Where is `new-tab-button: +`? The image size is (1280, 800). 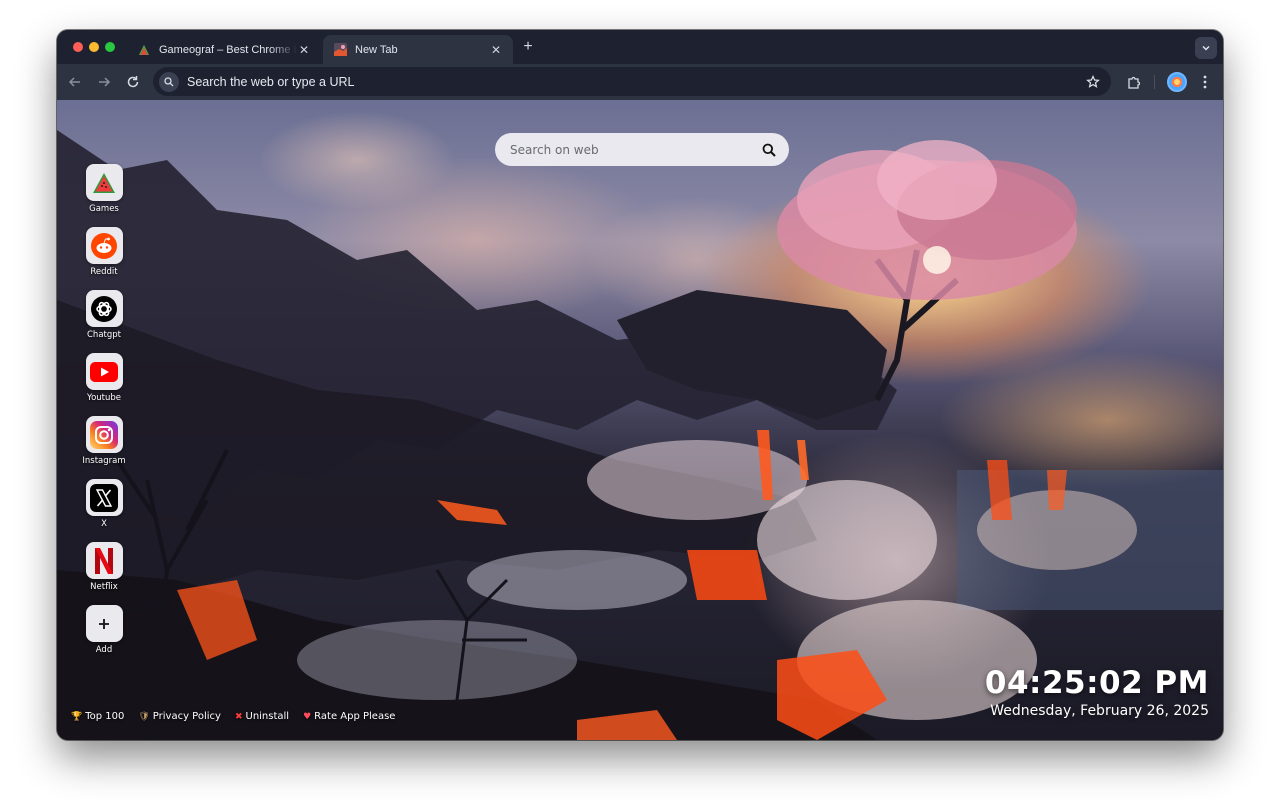 new-tab-button: + is located at coordinates (528, 47).